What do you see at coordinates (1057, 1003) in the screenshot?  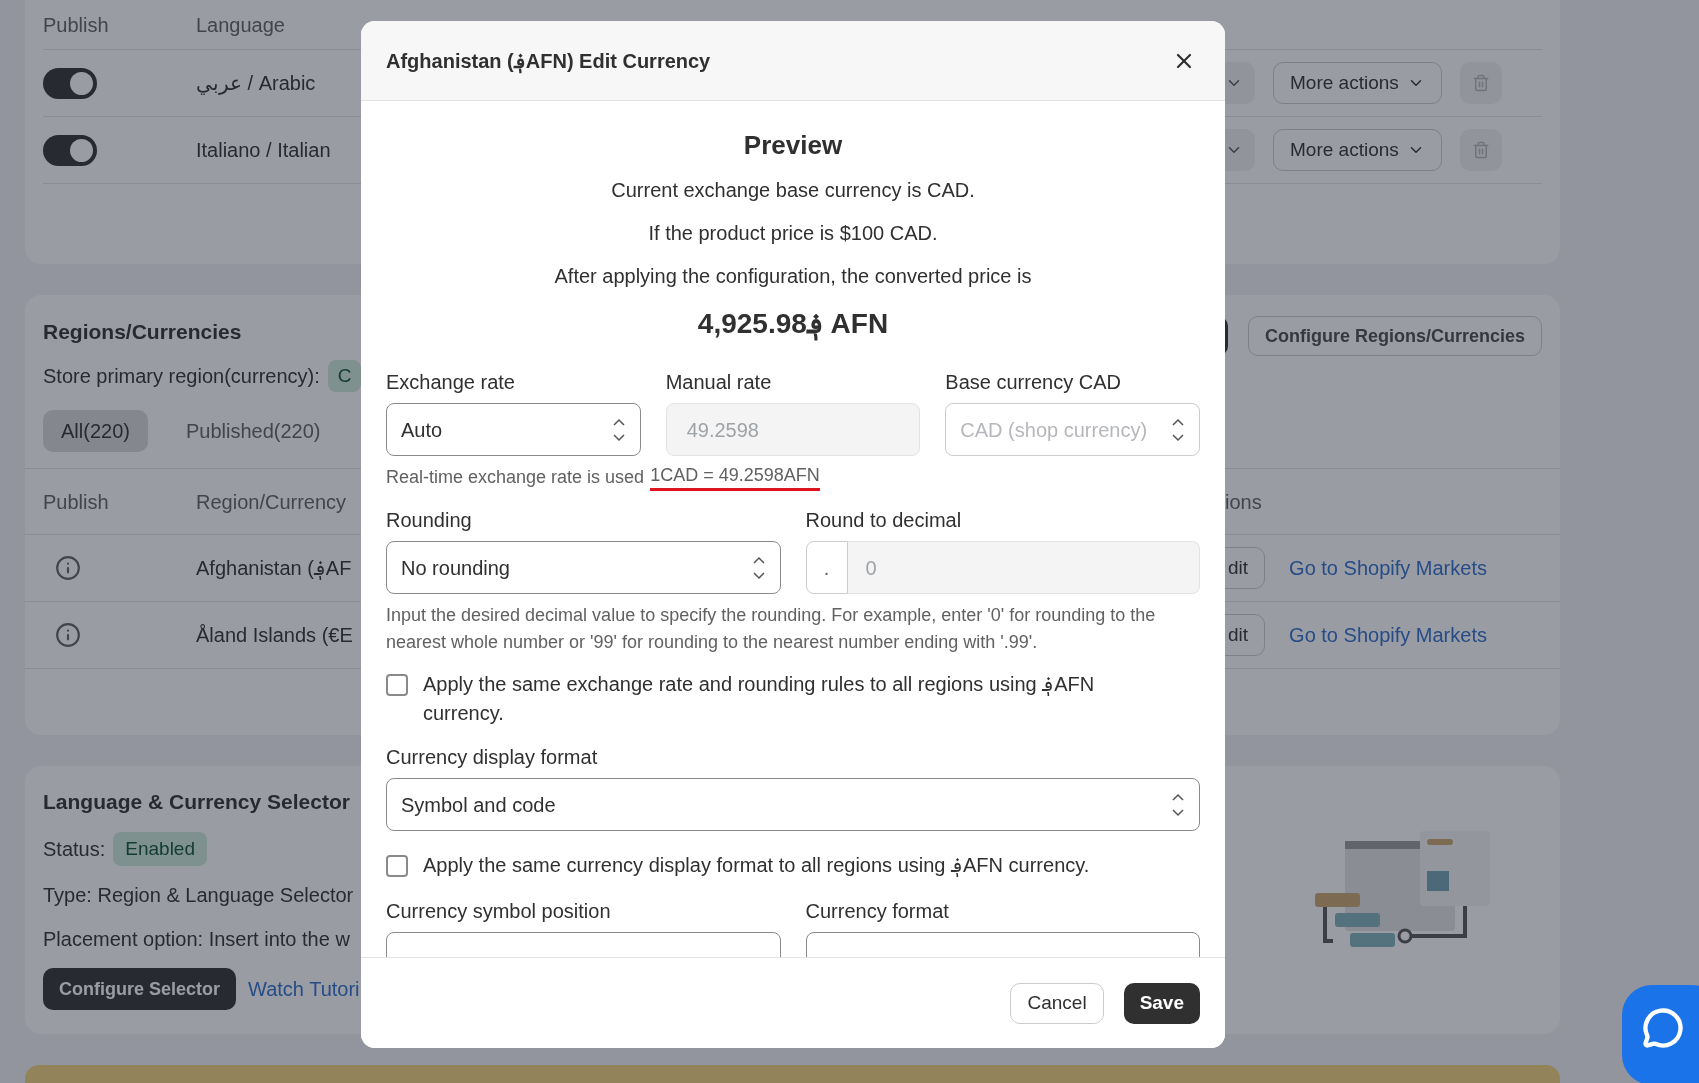 I see `cancel-button: Cancel` at bounding box center [1057, 1003].